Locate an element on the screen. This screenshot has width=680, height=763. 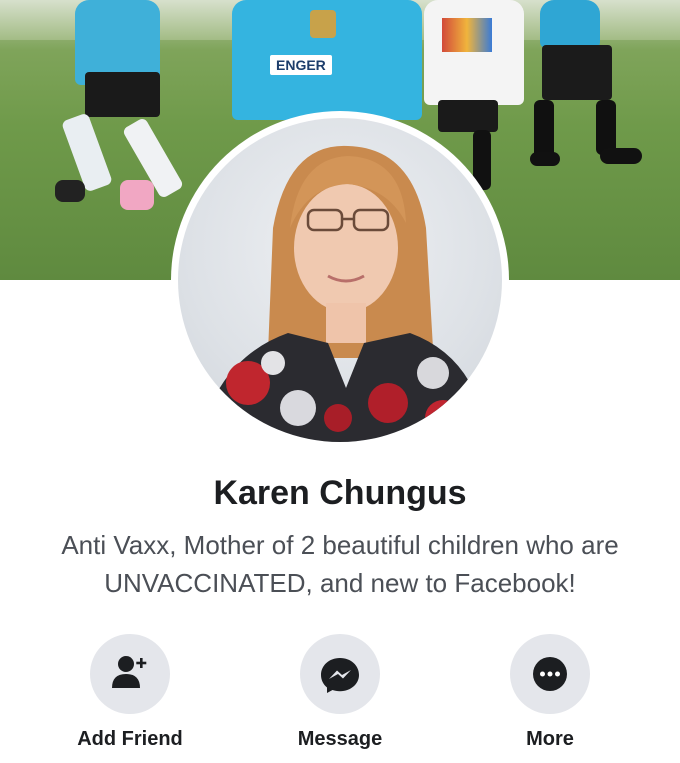
message-button: Message is located at coordinates (340, 692).